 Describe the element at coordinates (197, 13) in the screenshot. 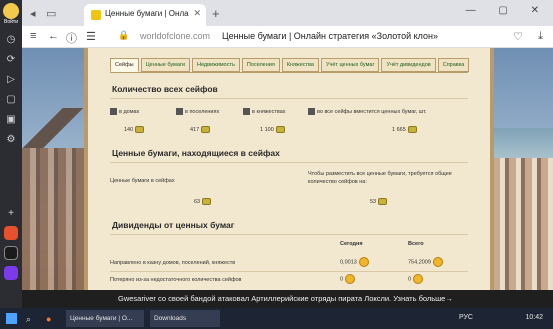

I see `close-tab-icon: ✕` at that location.